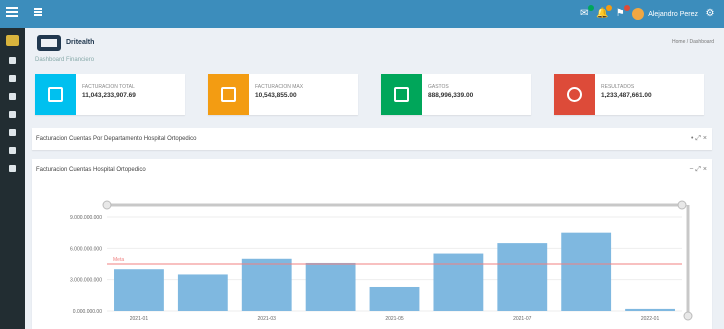  Describe the element at coordinates (80, 42) in the screenshot. I see `brand-title: Dritealth` at that location.